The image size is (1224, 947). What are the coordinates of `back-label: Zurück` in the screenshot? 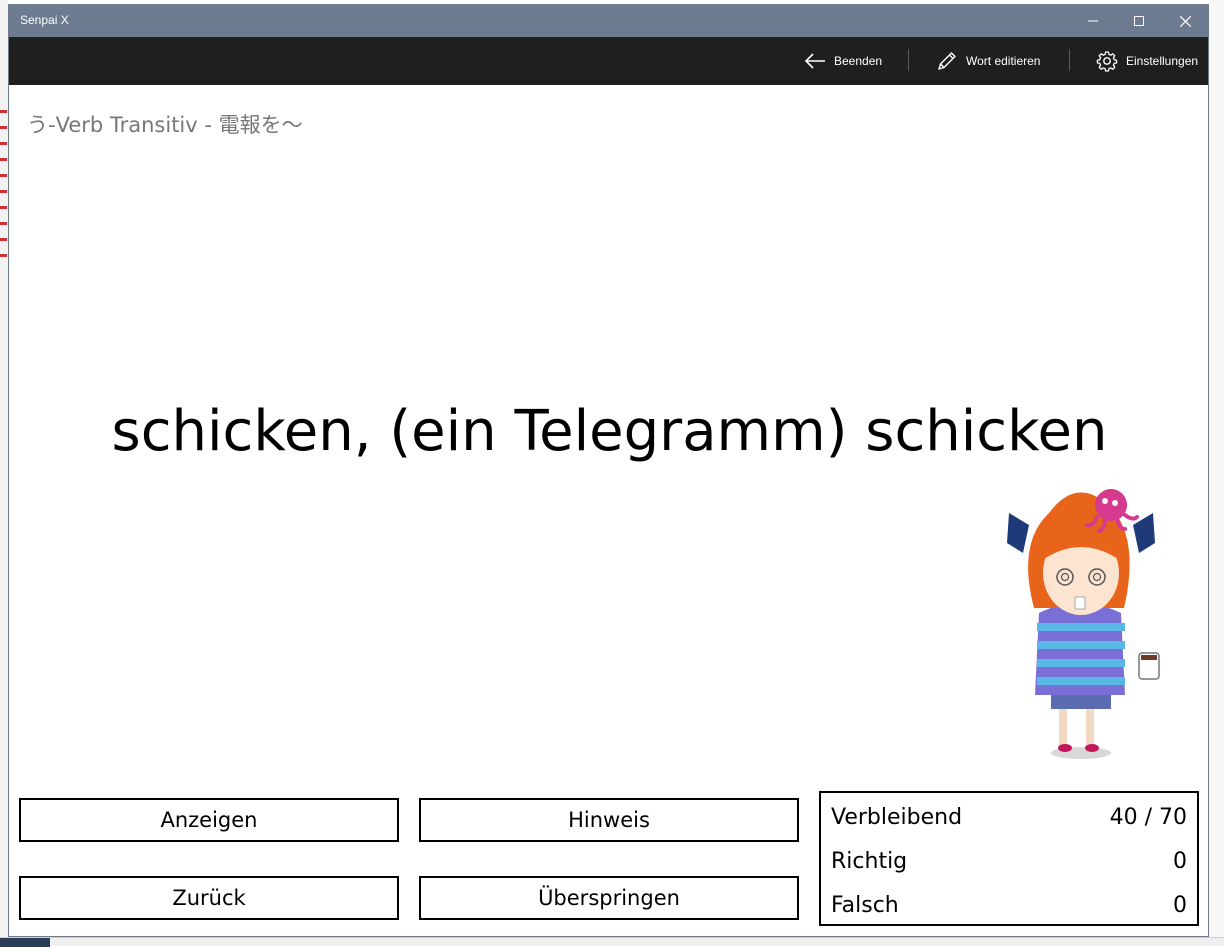 It's located at (209, 898).